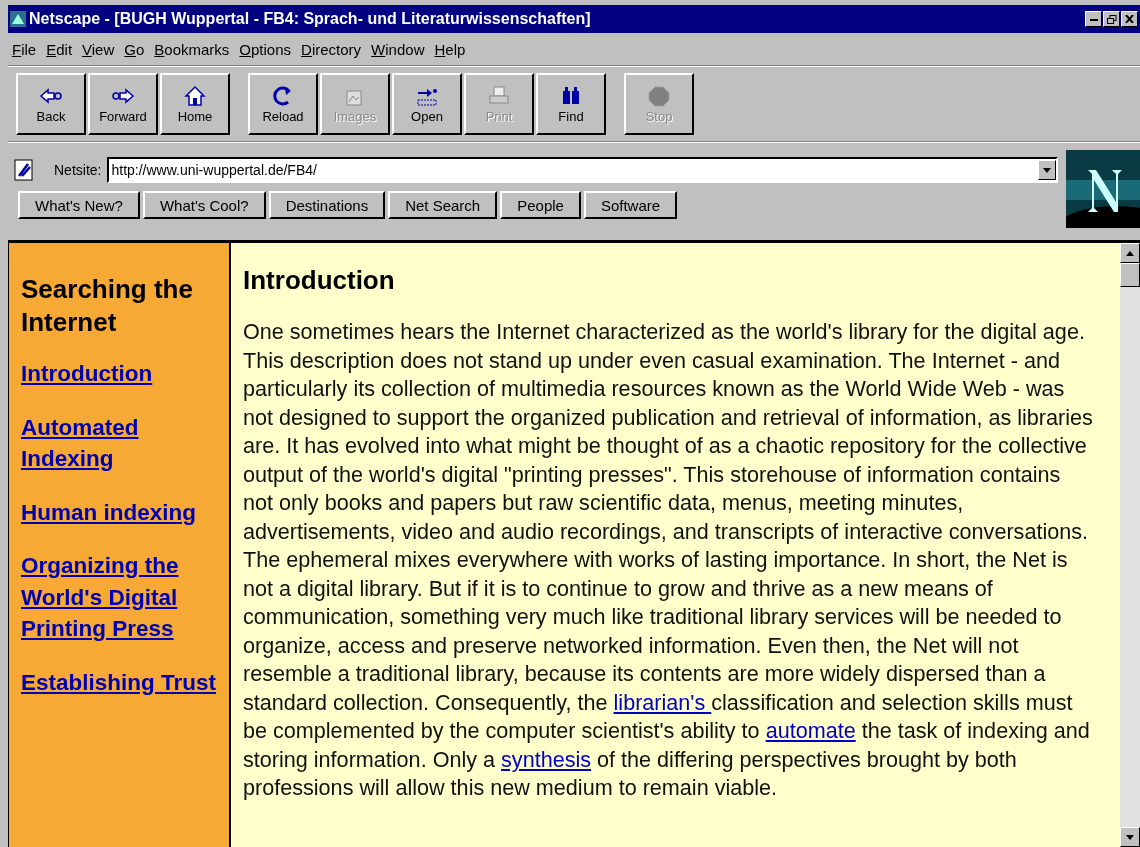  What do you see at coordinates (630, 205) in the screenshot?
I see `directory-button: Software` at bounding box center [630, 205].